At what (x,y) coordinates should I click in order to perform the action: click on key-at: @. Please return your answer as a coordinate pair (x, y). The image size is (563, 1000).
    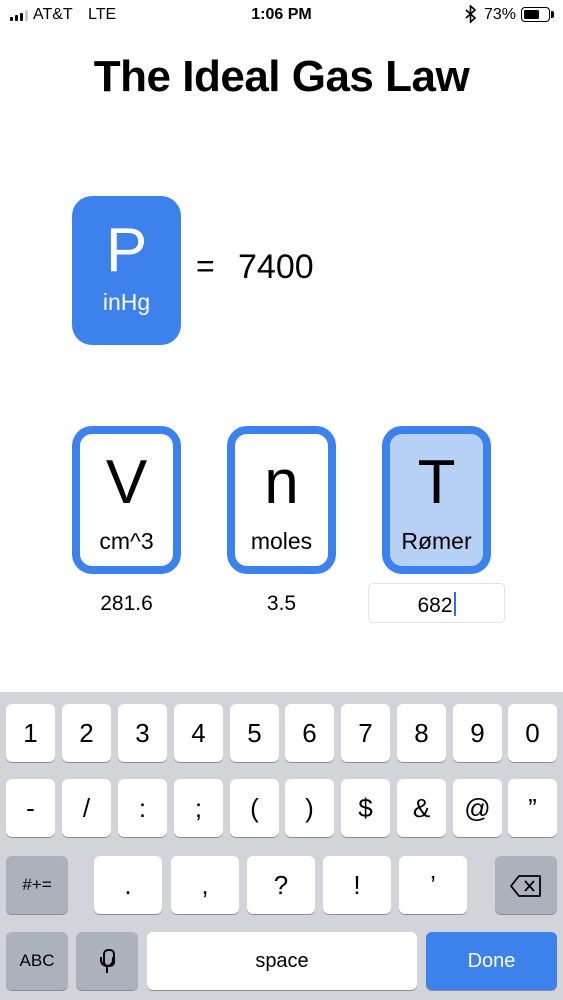
    Looking at the image, I should click on (477, 808).